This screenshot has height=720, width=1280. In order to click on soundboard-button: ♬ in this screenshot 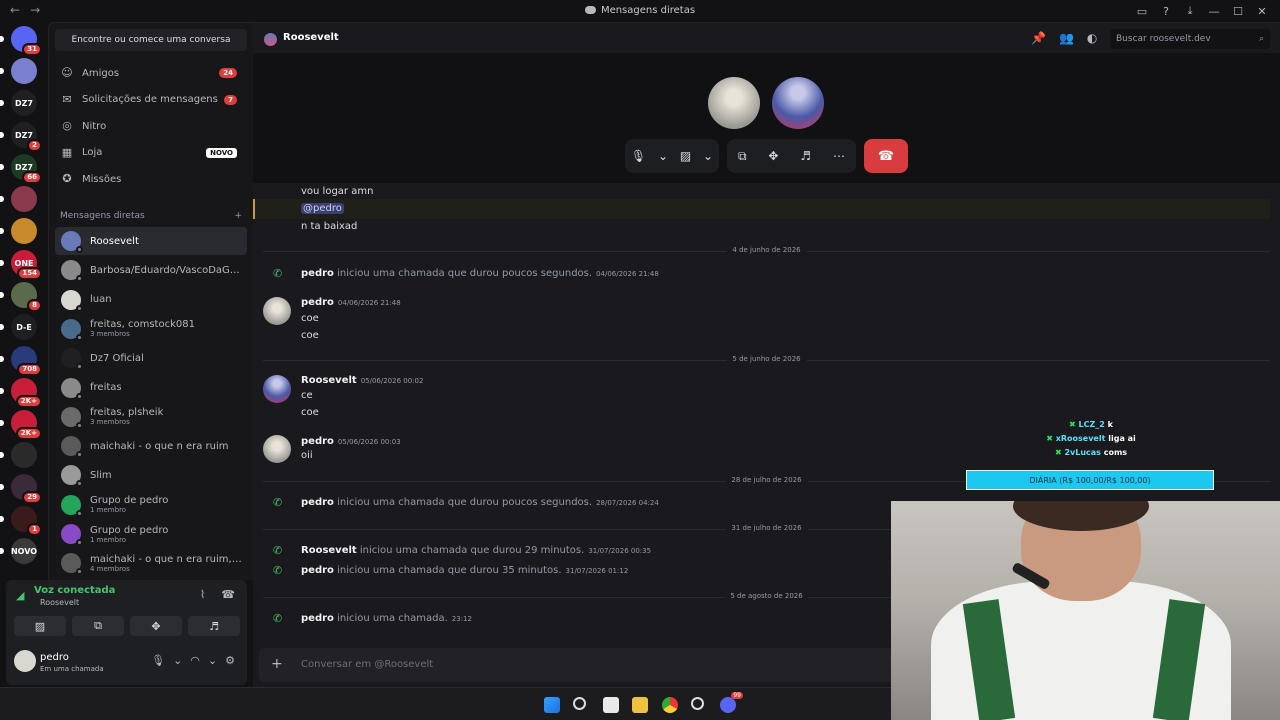, I will do `click(214, 626)`.